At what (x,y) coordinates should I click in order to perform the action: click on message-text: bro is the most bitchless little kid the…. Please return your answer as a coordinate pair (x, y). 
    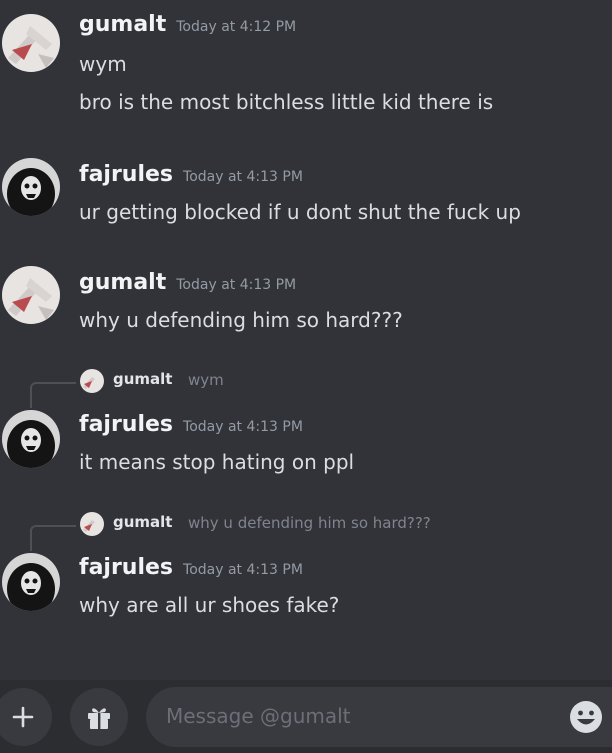
    Looking at the image, I should click on (286, 102).